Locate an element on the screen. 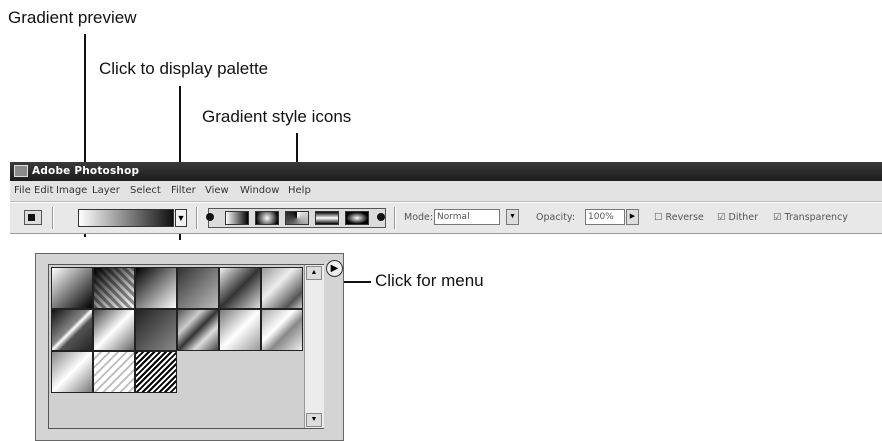 Image resolution: width=882 pixels, height=441 pixels. gradient-preview is located at coordinates (126, 218).